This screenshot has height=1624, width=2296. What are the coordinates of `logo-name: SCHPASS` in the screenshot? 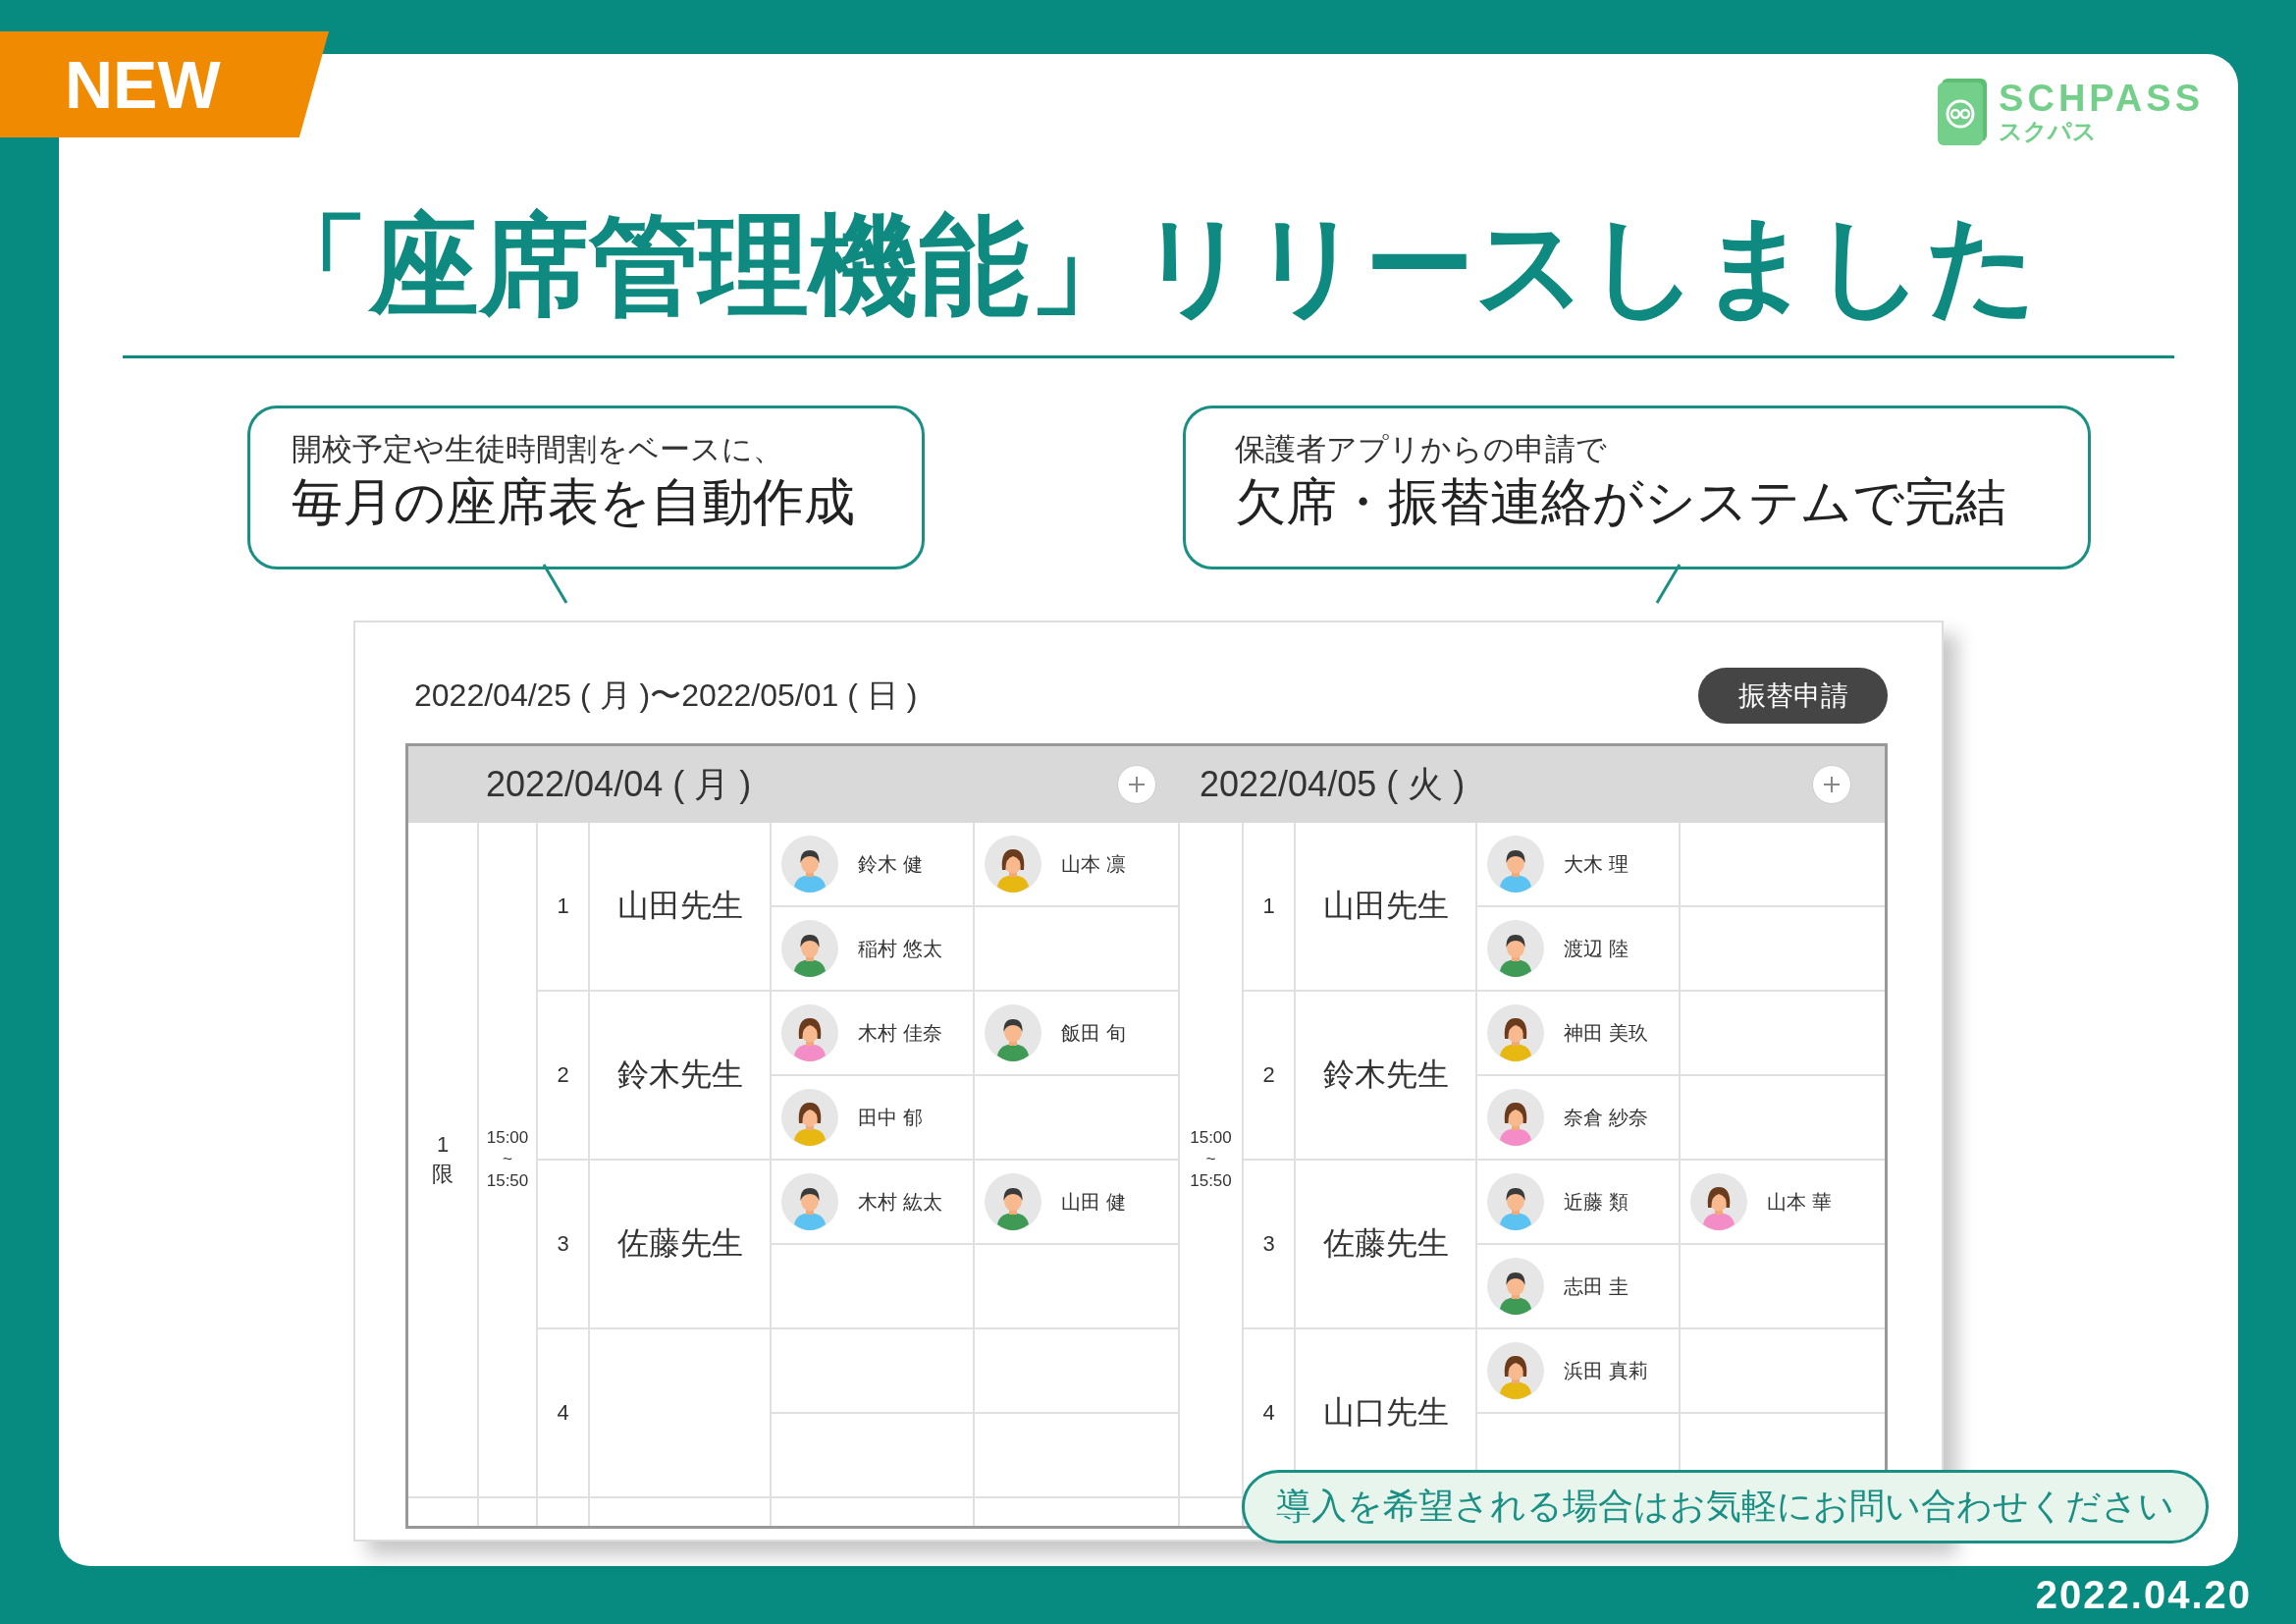 It's located at (2101, 98).